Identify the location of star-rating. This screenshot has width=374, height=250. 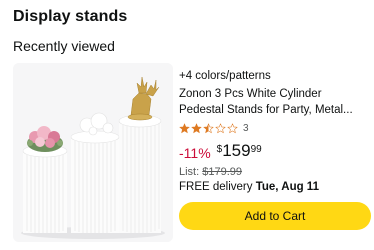
(208, 128).